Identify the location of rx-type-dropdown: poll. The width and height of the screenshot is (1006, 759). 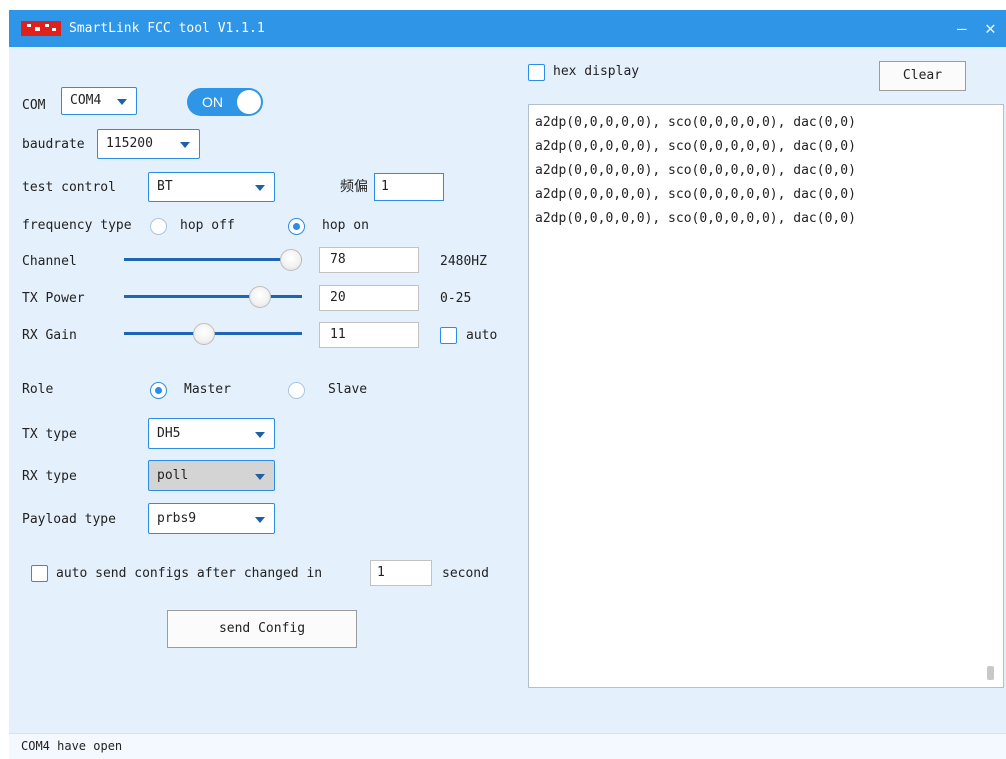
(211, 475).